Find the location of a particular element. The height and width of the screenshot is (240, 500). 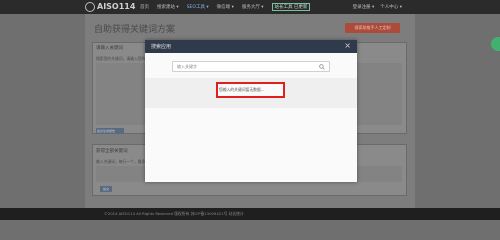

top-right-links: 登录注册 ▾ 个人中心 ▾ is located at coordinates (374, 7).